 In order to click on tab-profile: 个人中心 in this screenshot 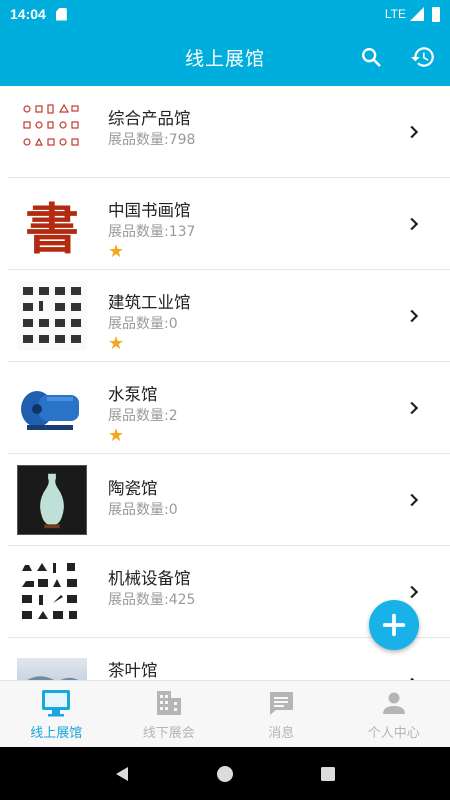, I will do `click(394, 714)`.